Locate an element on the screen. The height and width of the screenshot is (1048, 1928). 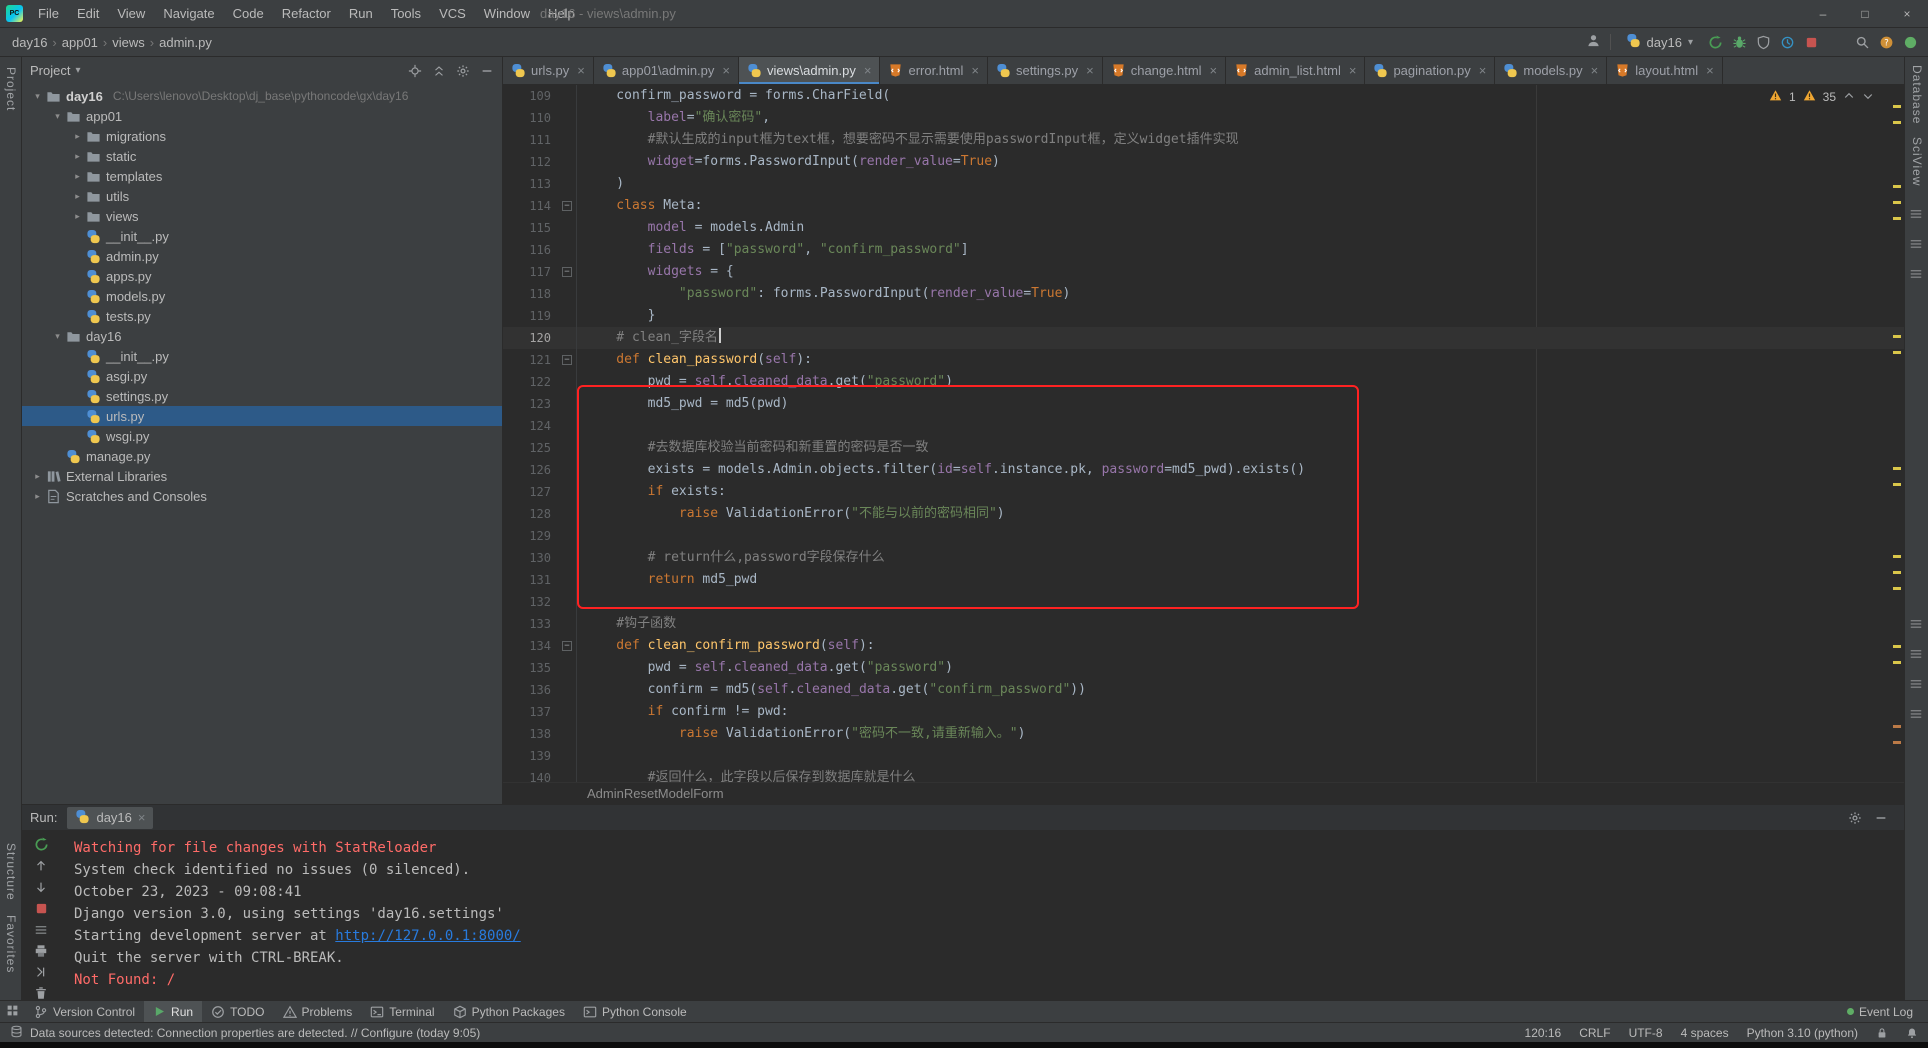
code-line-124: 124 is located at coordinates (1203, 426).